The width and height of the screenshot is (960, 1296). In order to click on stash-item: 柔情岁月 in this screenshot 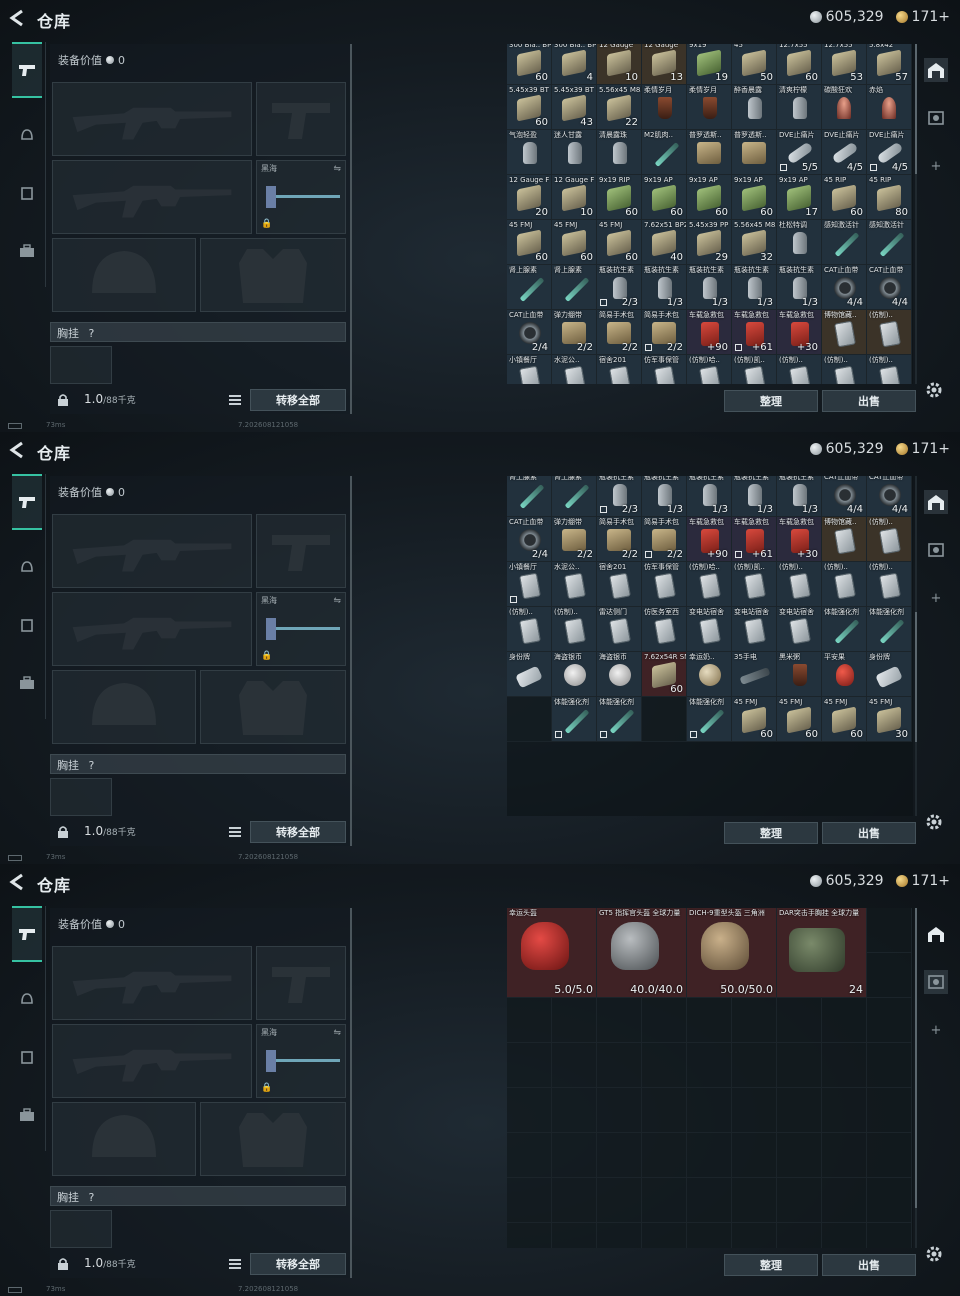, I will do `click(664, 107)`.